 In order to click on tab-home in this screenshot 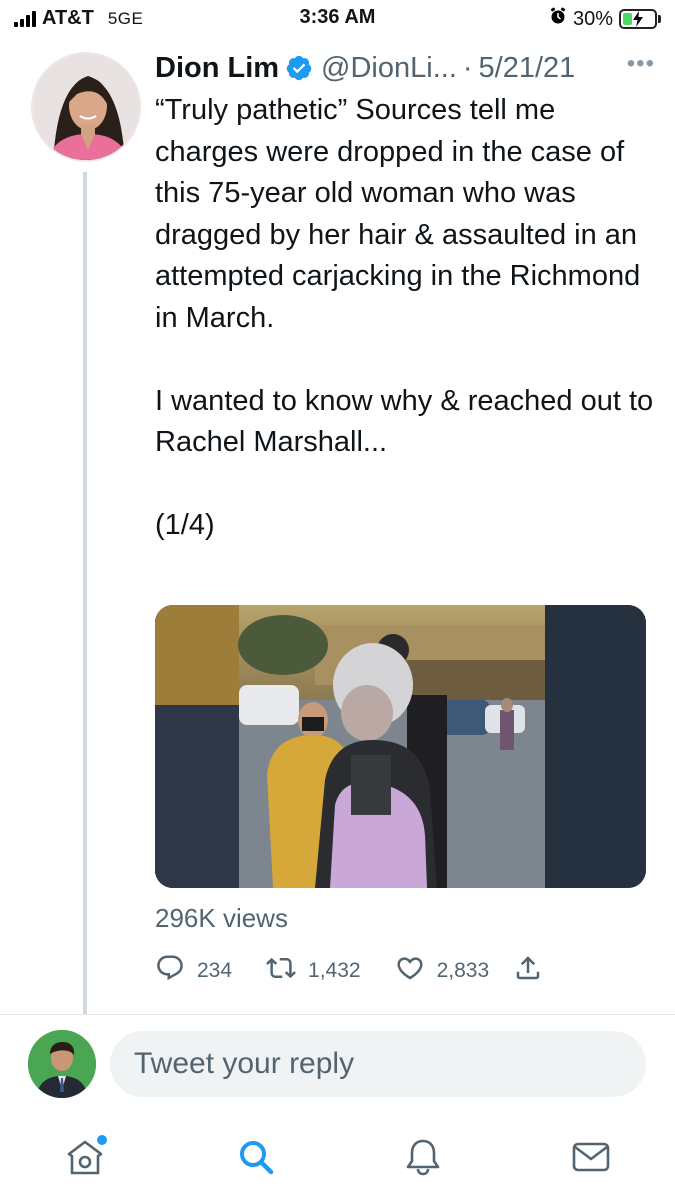, I will do `click(85, 1157)`.